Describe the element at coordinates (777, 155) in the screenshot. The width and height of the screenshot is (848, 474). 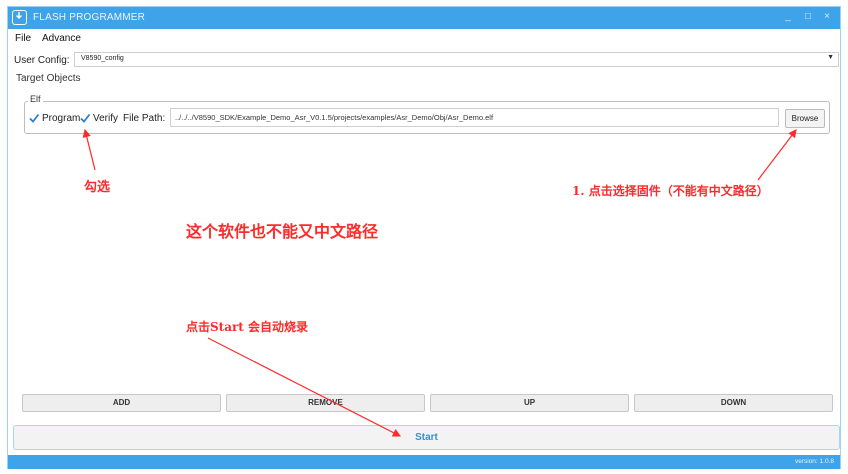
I see `arrow-to-browse` at that location.